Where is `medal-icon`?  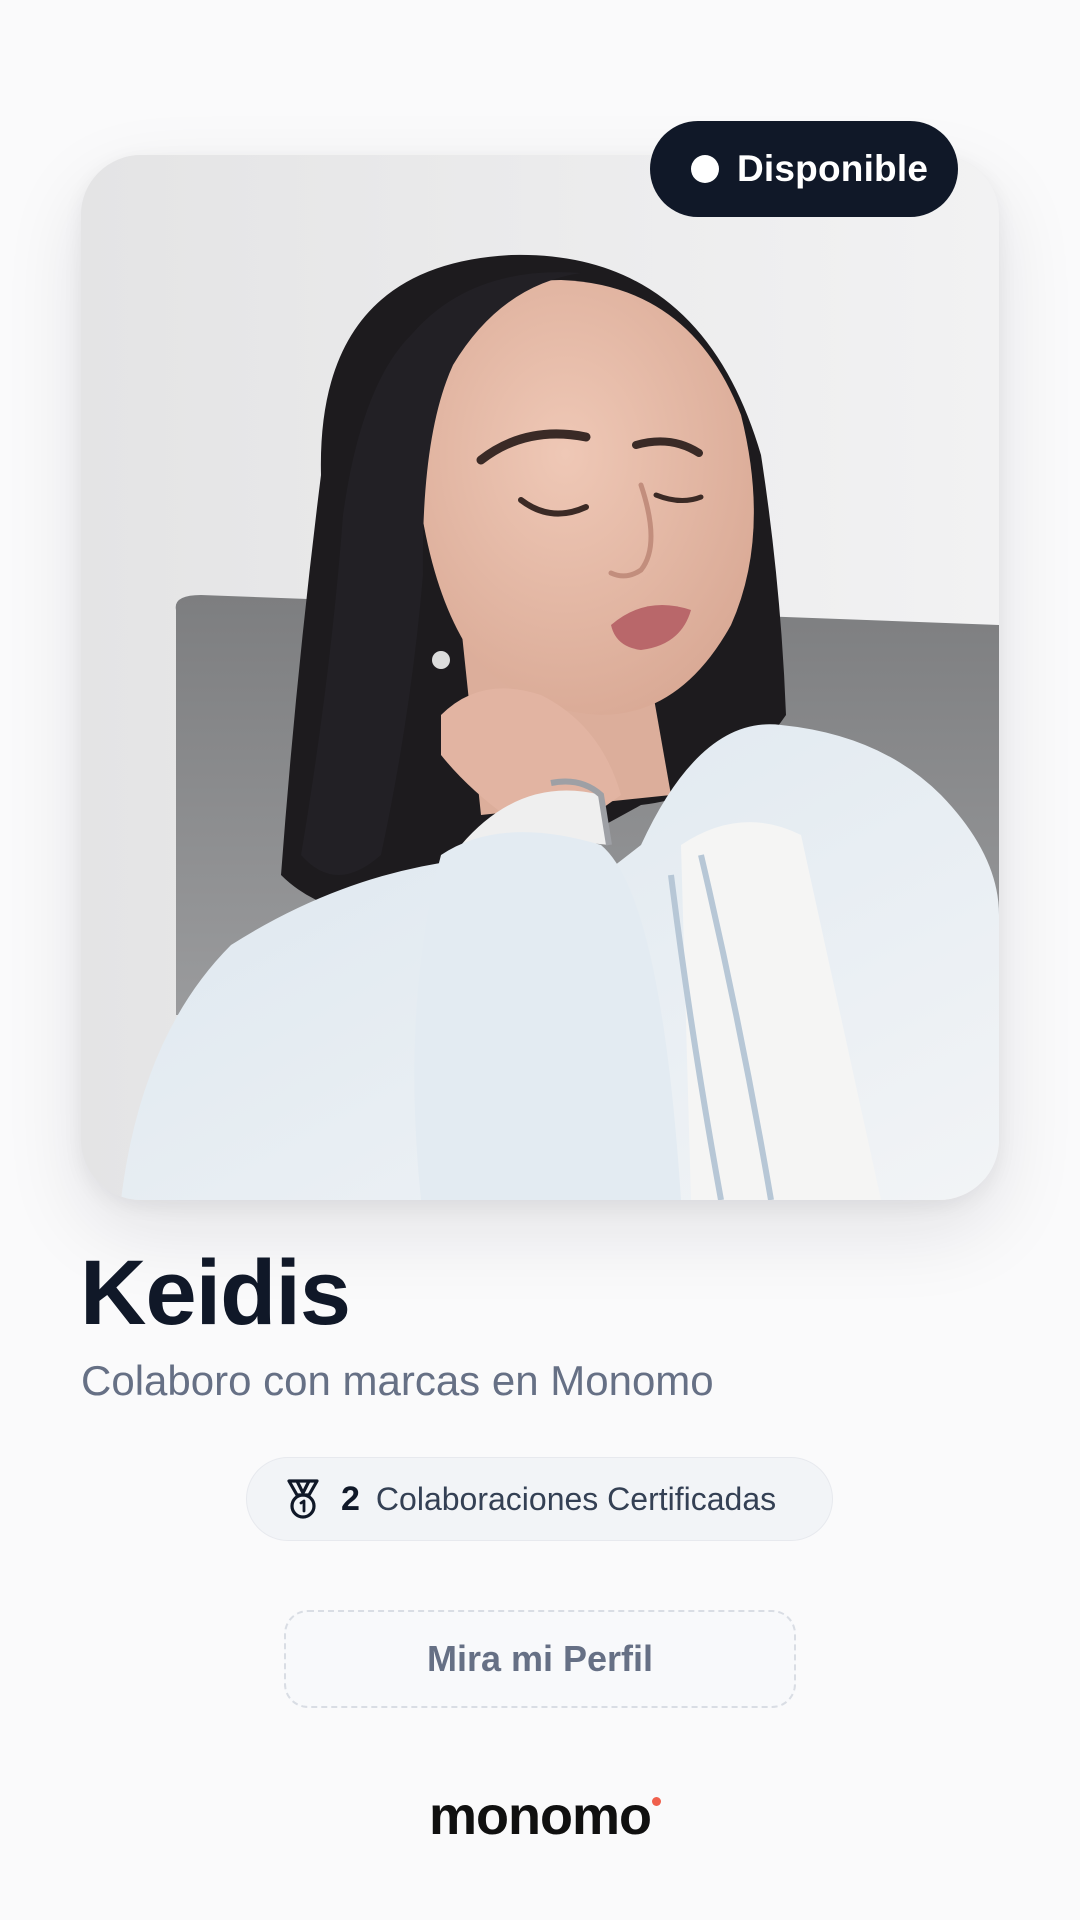
medal-icon is located at coordinates (303, 1499).